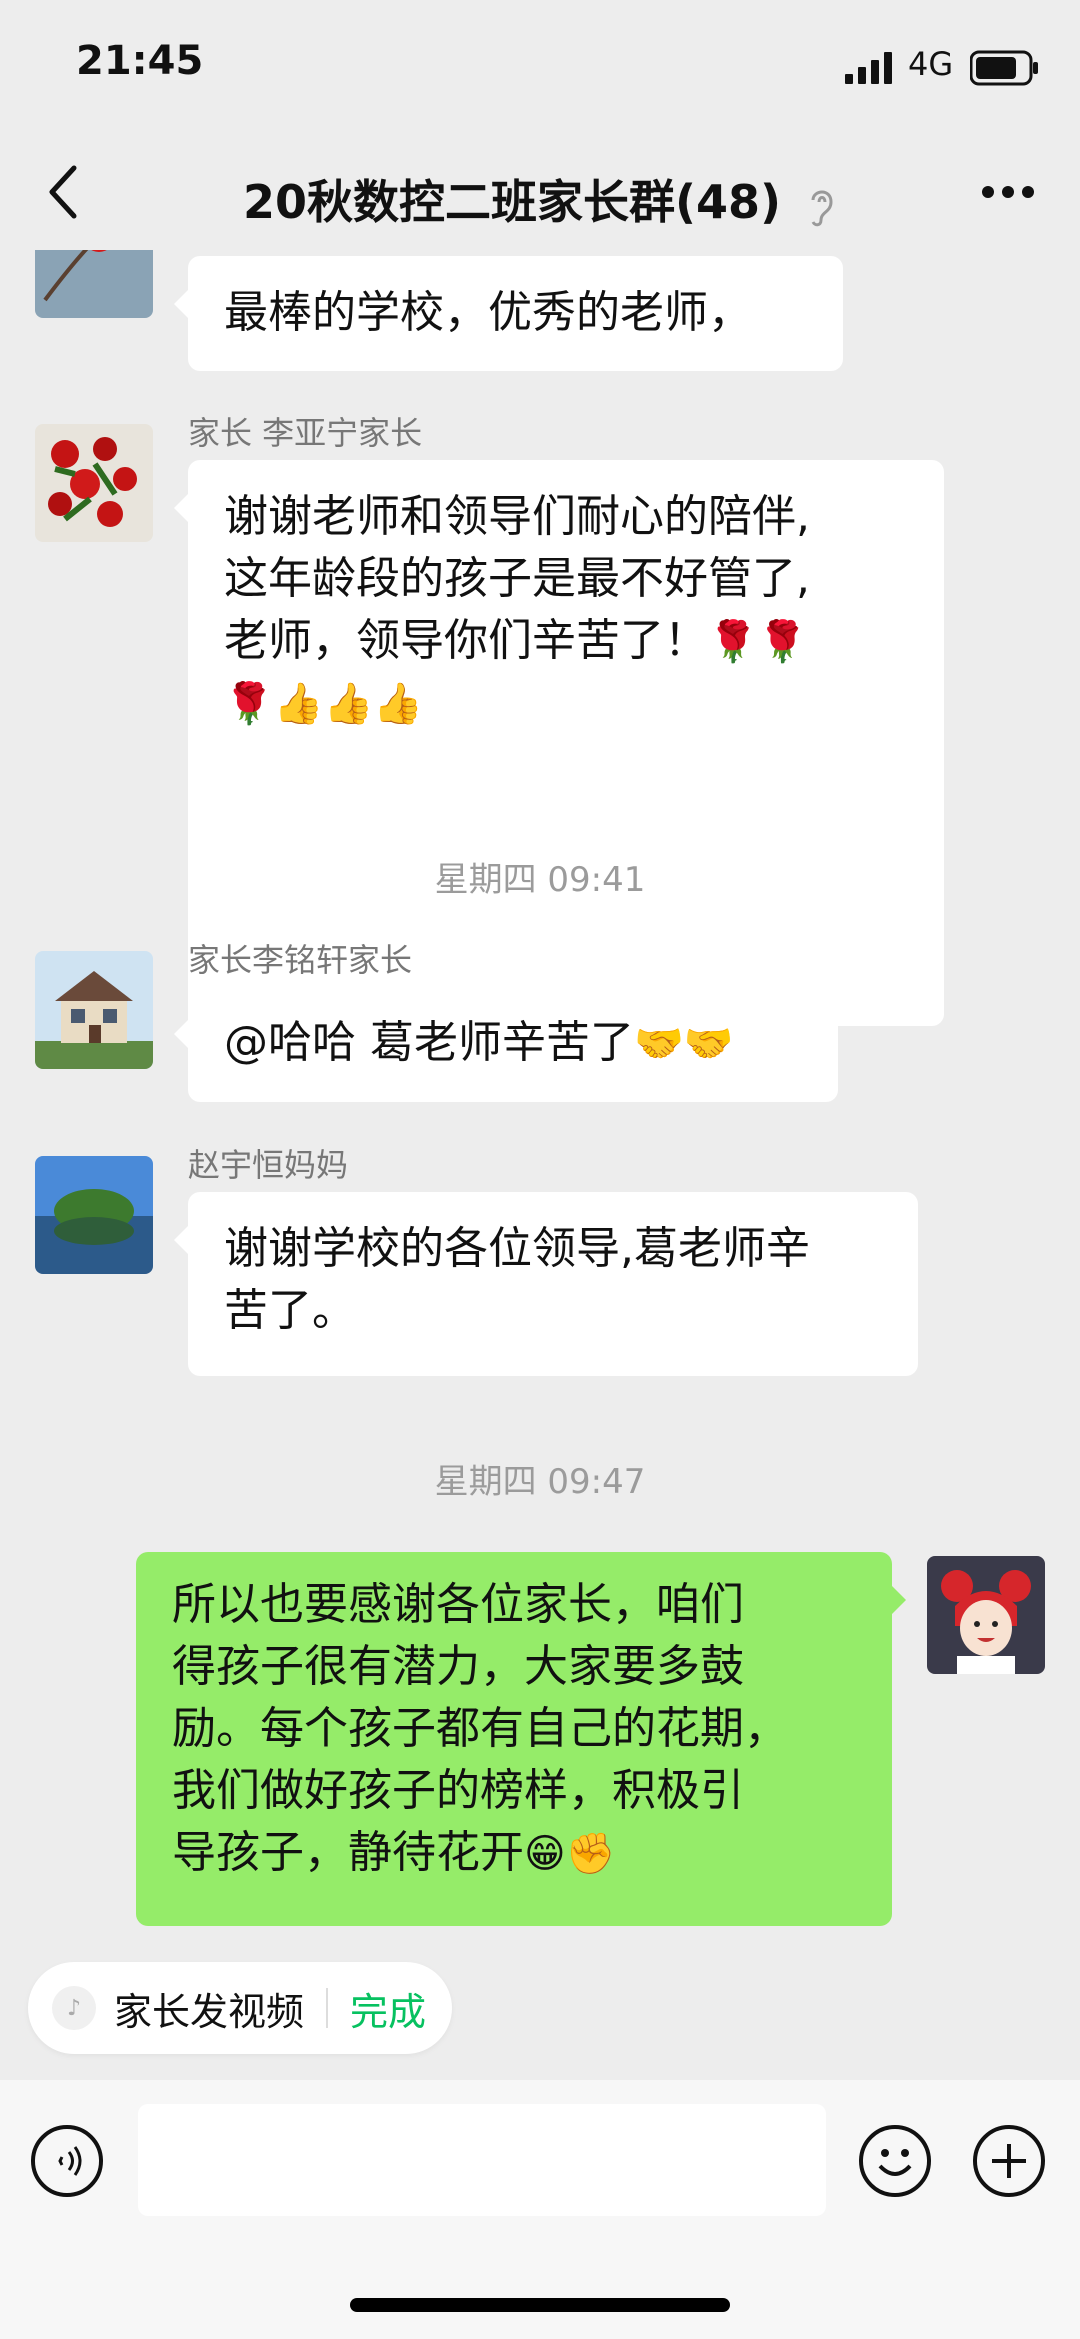 The image size is (1080, 2339). What do you see at coordinates (94, 483) in the screenshot?
I see `avatar-roses` at bounding box center [94, 483].